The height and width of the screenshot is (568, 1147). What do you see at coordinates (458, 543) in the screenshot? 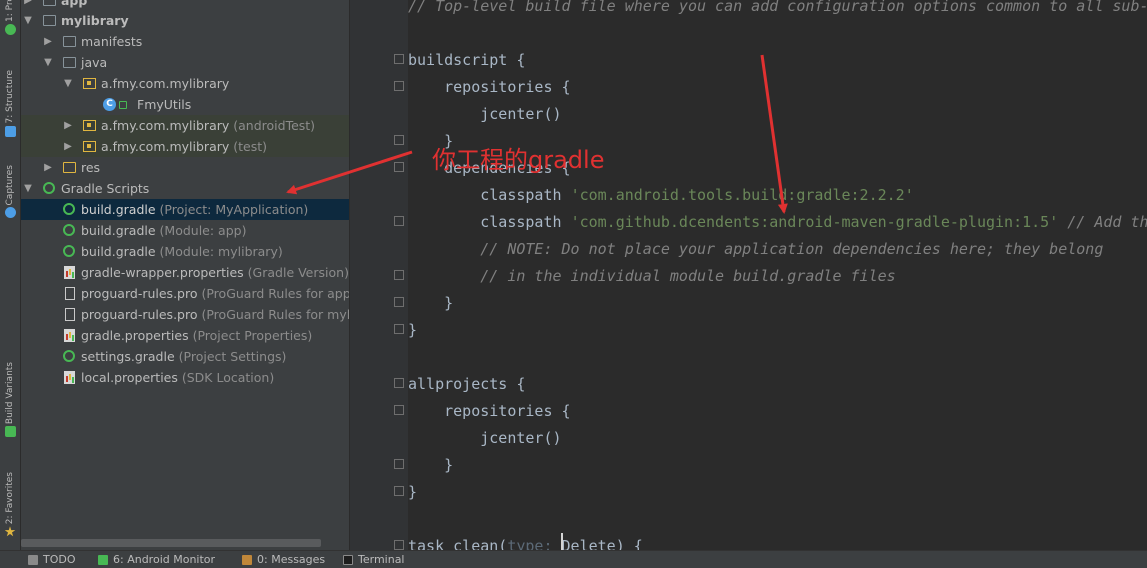
I see `code-token: task clean(` at bounding box center [458, 543].